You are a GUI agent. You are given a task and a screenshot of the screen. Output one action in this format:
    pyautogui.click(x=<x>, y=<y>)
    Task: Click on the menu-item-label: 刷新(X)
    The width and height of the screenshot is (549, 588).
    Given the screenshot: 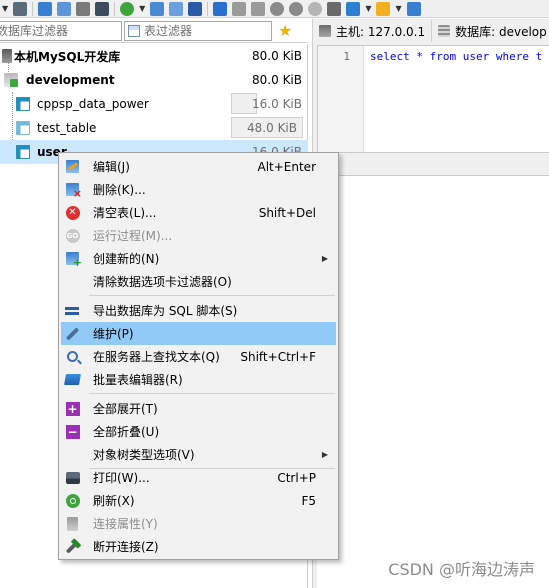 What is the action you would take?
    pyautogui.click(x=114, y=501)
    